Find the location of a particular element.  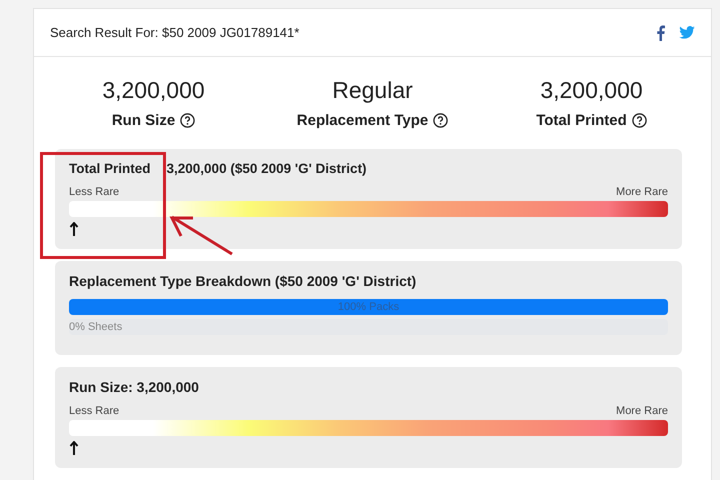

panel-title: Total Printed is located at coordinates (110, 168).